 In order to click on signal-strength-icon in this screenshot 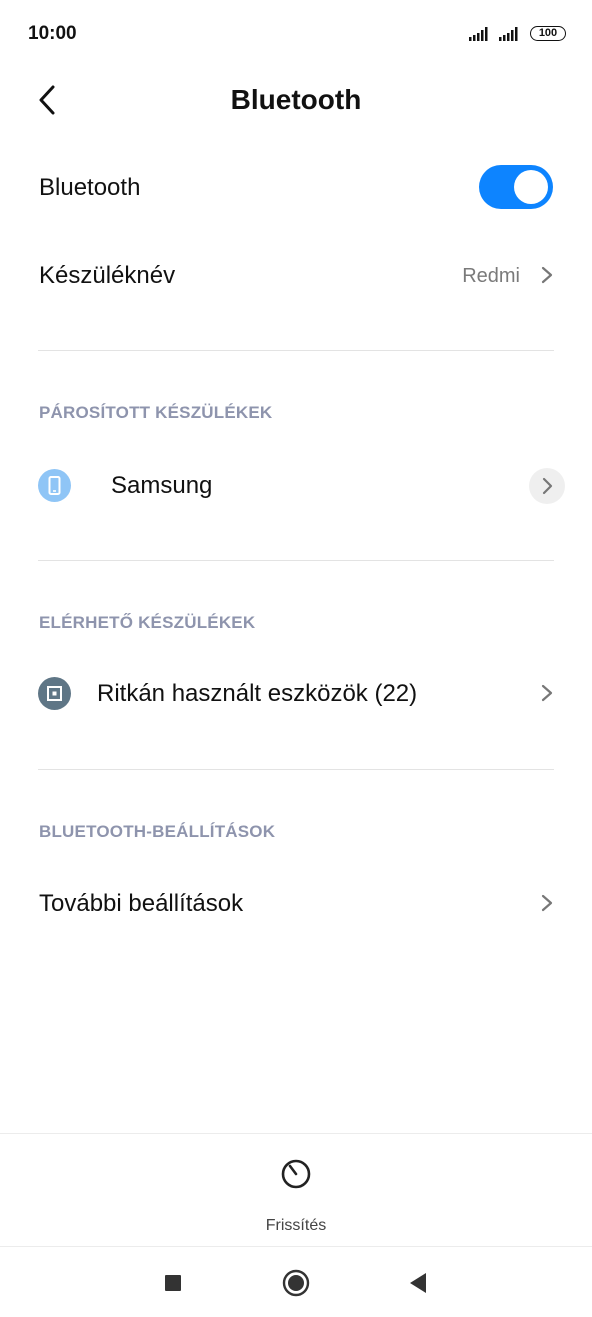, I will do `click(478, 34)`.